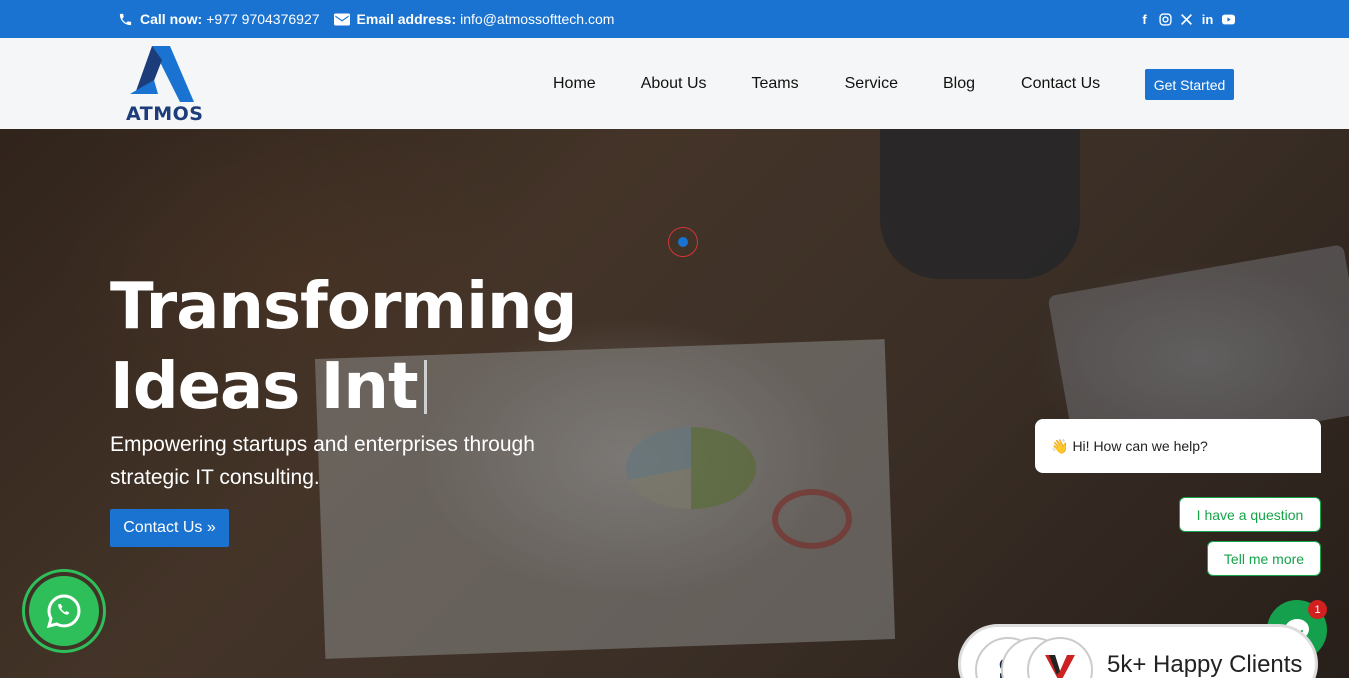 This screenshot has height=678, width=1349. I want to click on whatsapp-button, so click(64, 611).